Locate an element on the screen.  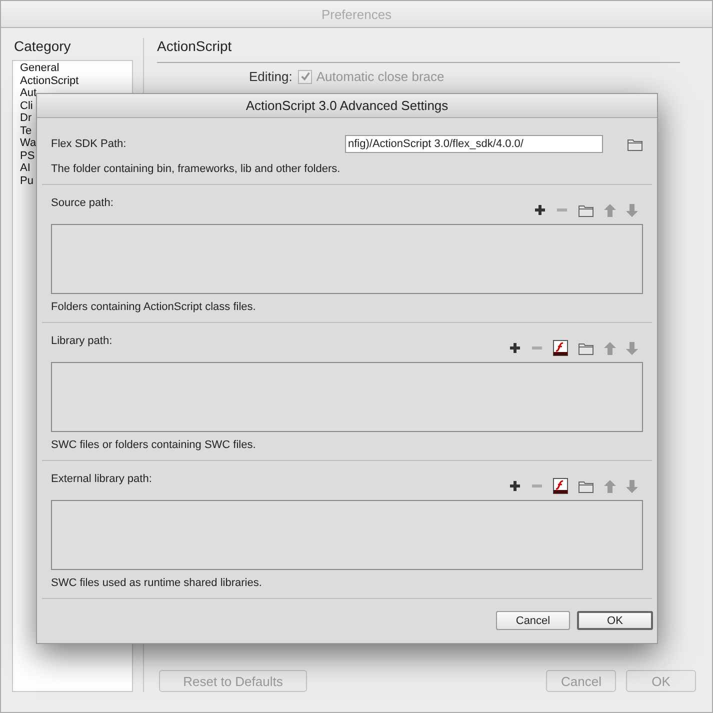
editing-label: Editing: is located at coordinates (270, 76).